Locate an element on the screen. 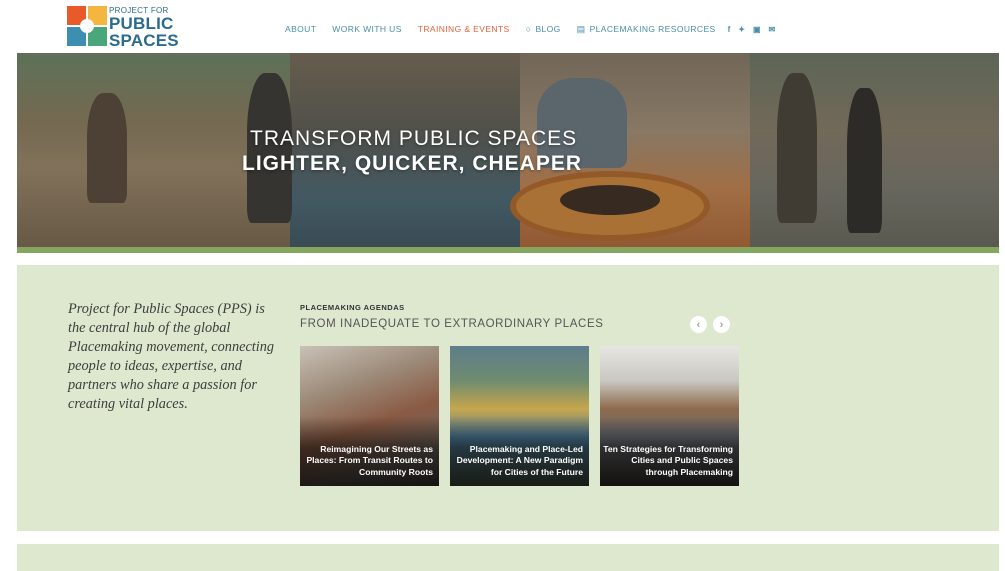  instagram-icon: ▣ is located at coordinates (757, 29).